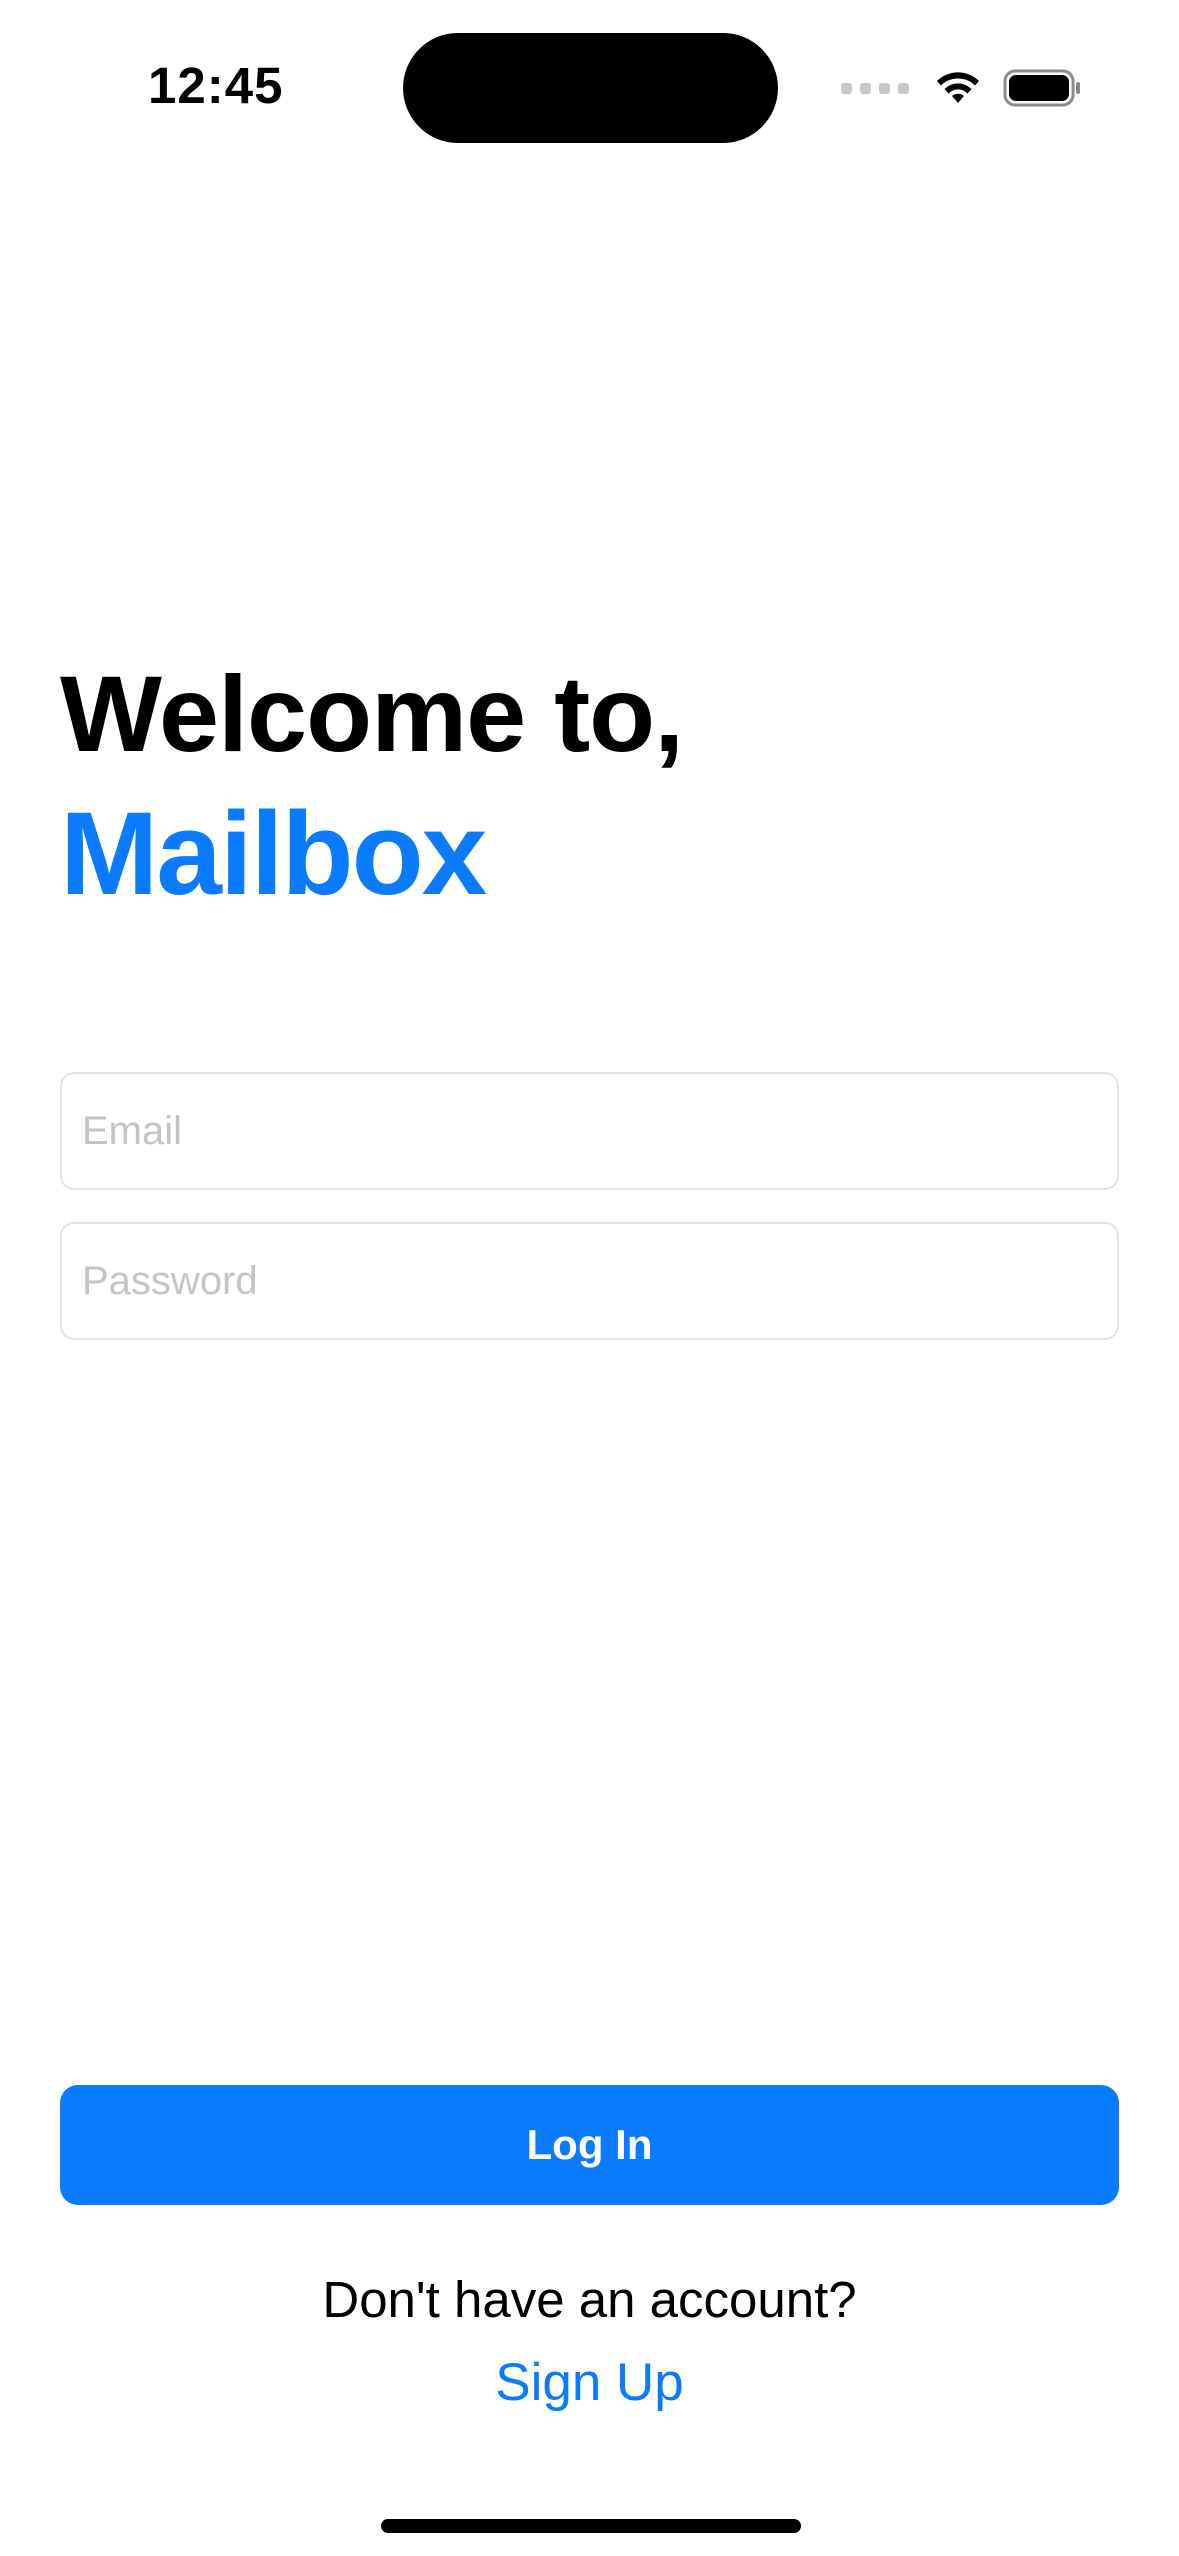 Image resolution: width=1179 pixels, height=2556 pixels. What do you see at coordinates (958, 88) in the screenshot?
I see `wifi-icon` at bounding box center [958, 88].